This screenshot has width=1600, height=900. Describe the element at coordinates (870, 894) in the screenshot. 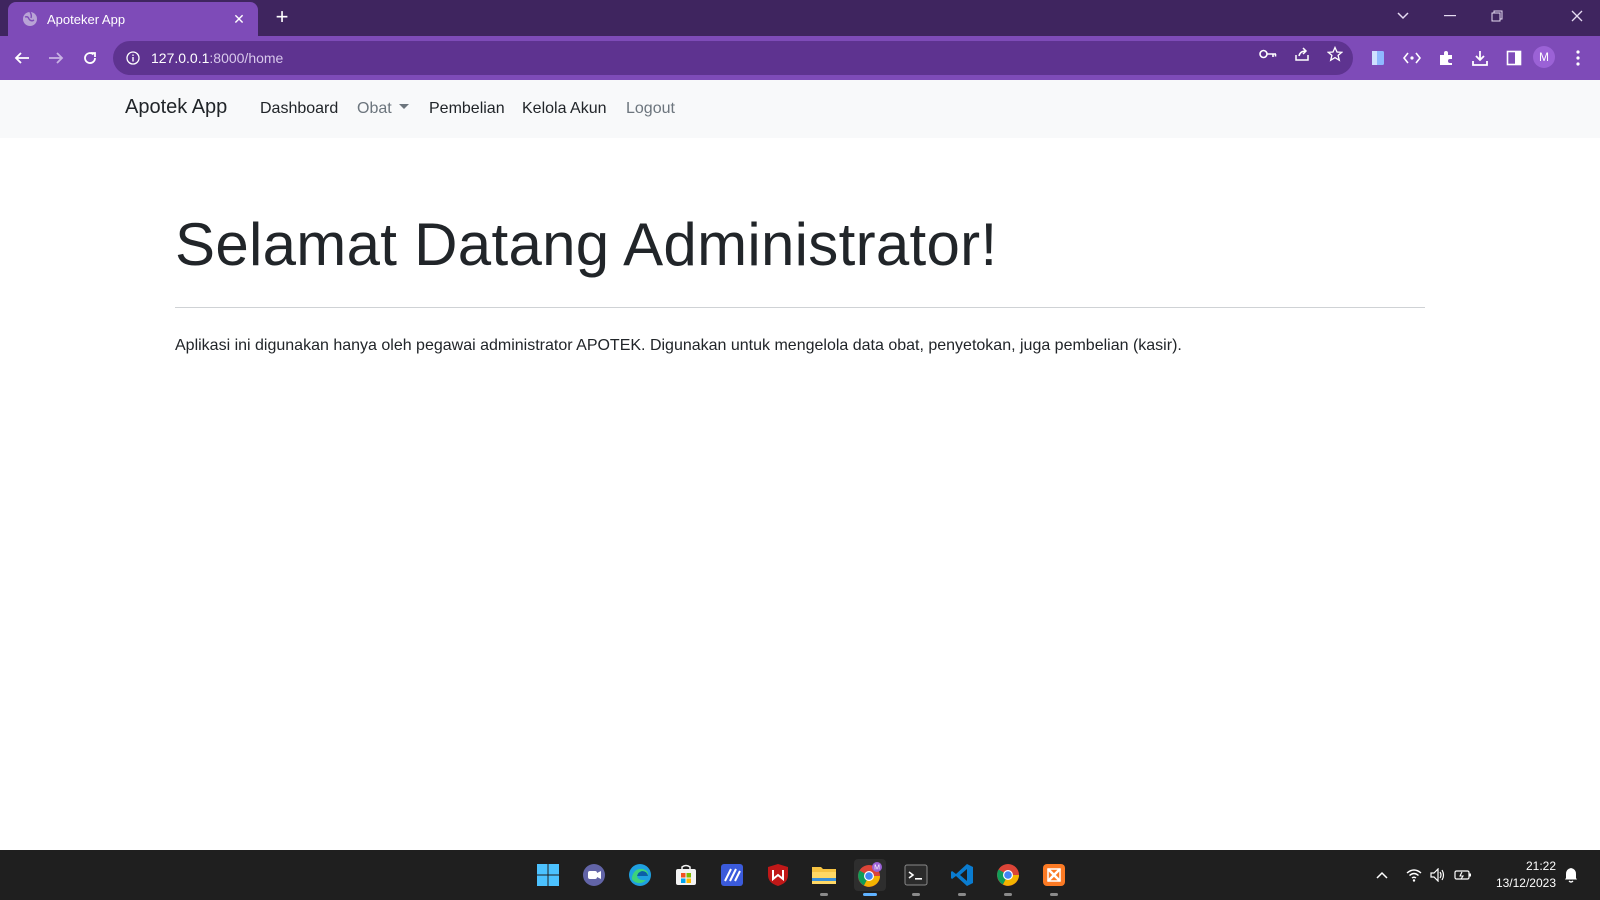

I see `taskbar-active-indicator` at that location.